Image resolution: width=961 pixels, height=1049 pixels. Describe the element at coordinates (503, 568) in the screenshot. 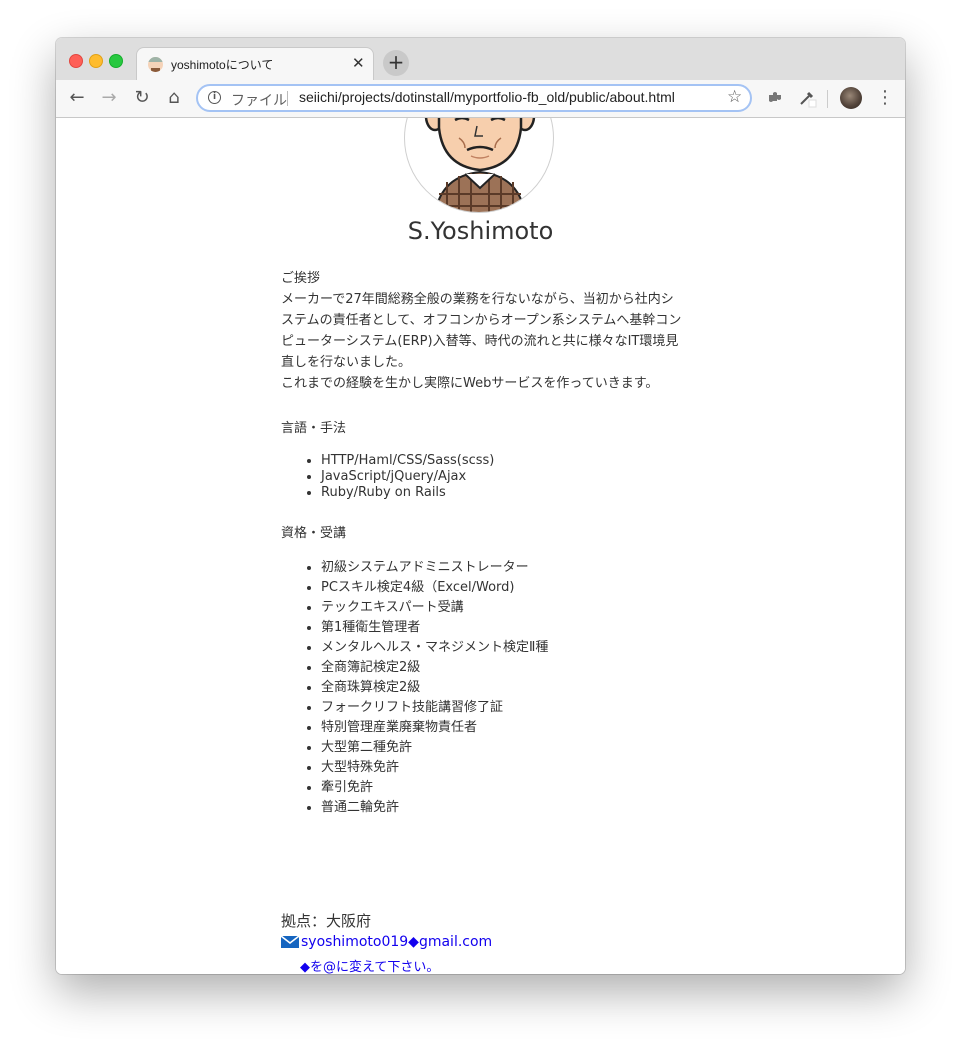

I see `list-item: 初級システムアドミニストレーター` at that location.